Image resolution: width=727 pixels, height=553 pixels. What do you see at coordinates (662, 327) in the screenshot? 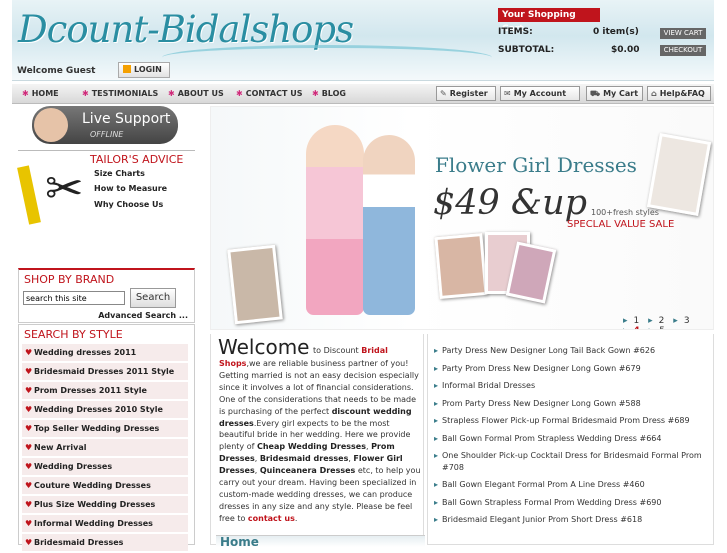
I see `pager-page: 5` at bounding box center [662, 327].